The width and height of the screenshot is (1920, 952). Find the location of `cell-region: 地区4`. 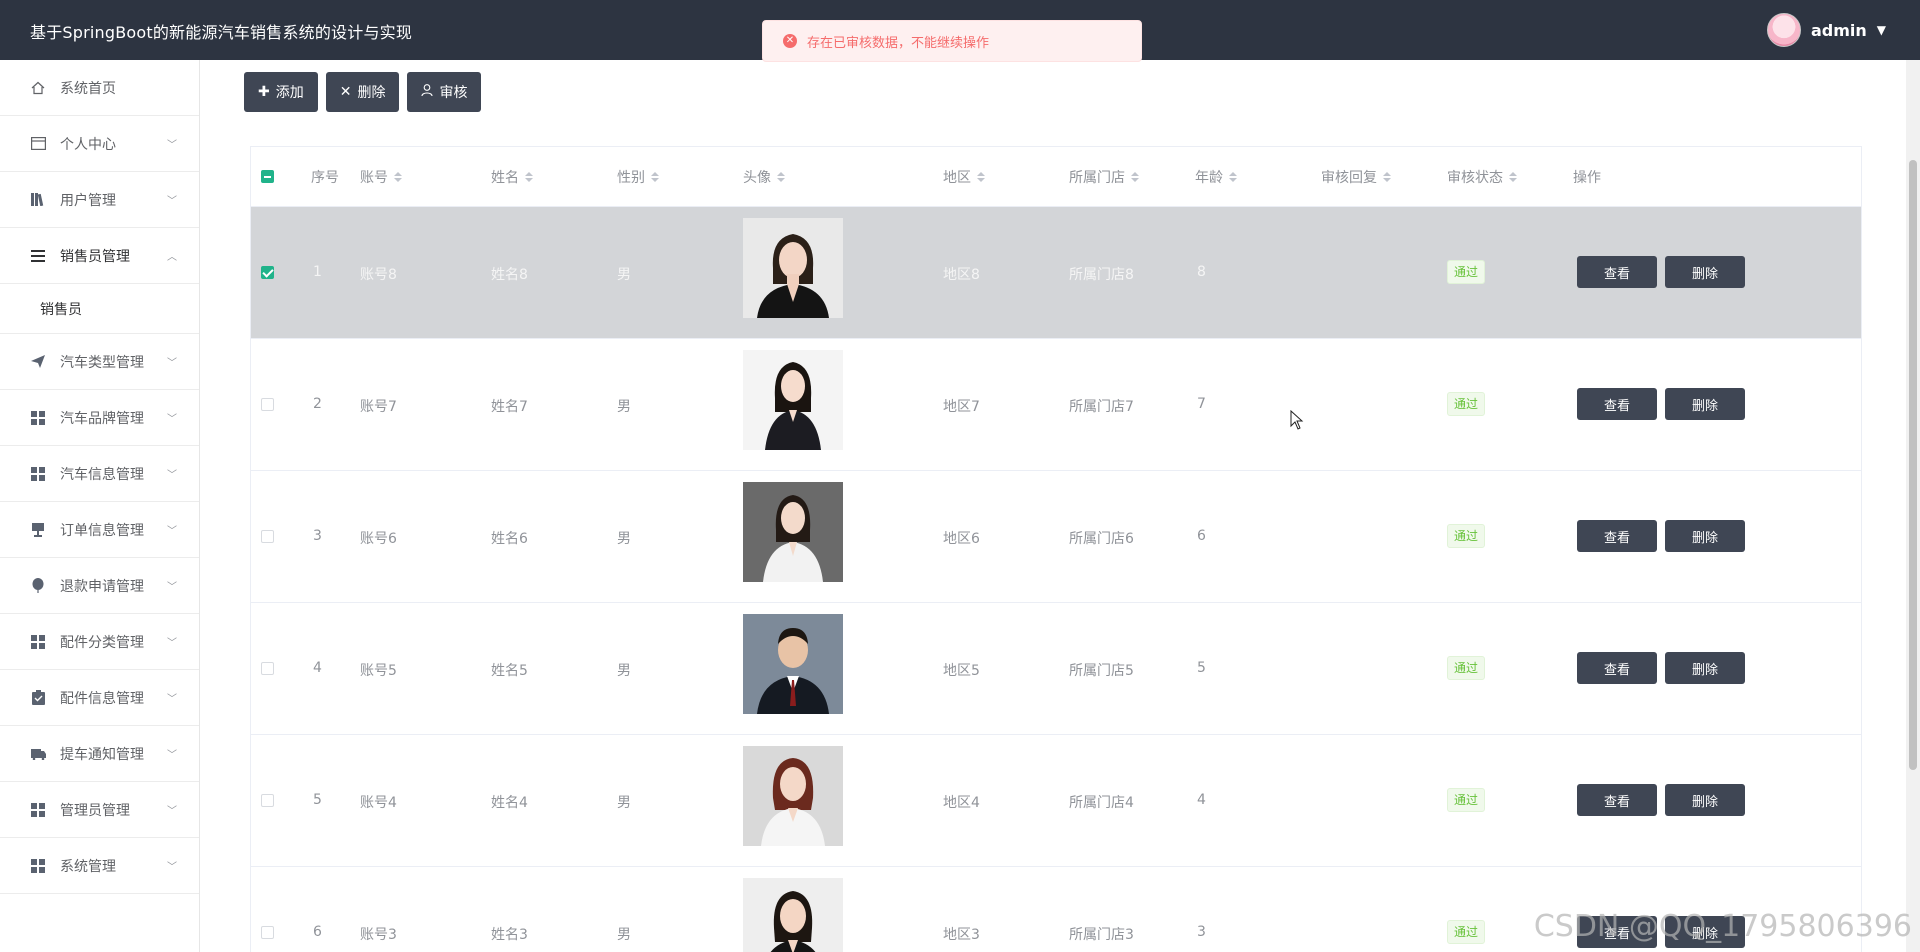

cell-region: 地区4 is located at coordinates (961, 803).